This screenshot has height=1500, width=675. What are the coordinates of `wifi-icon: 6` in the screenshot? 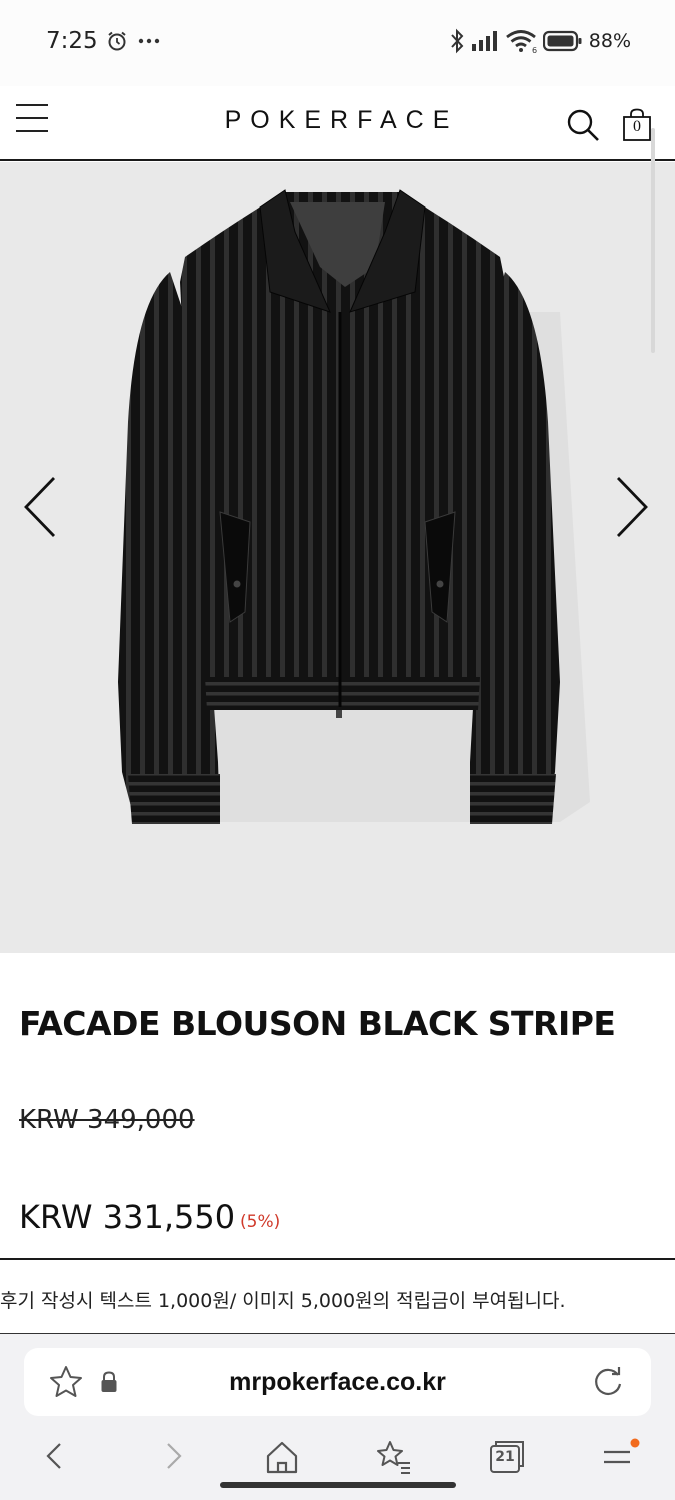 It's located at (521, 41).